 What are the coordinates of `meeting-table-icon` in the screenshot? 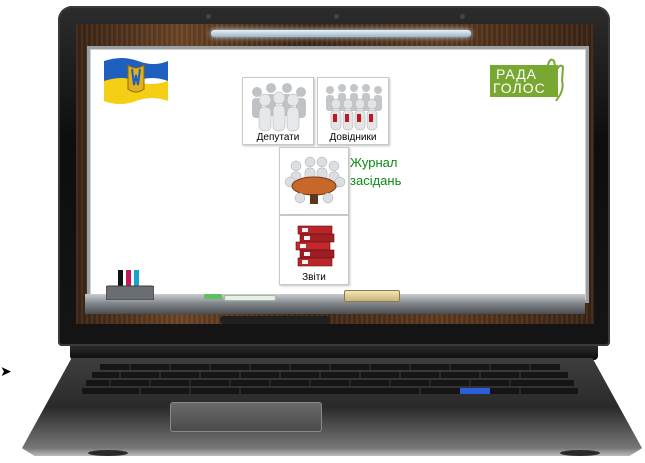 It's located at (315, 180).